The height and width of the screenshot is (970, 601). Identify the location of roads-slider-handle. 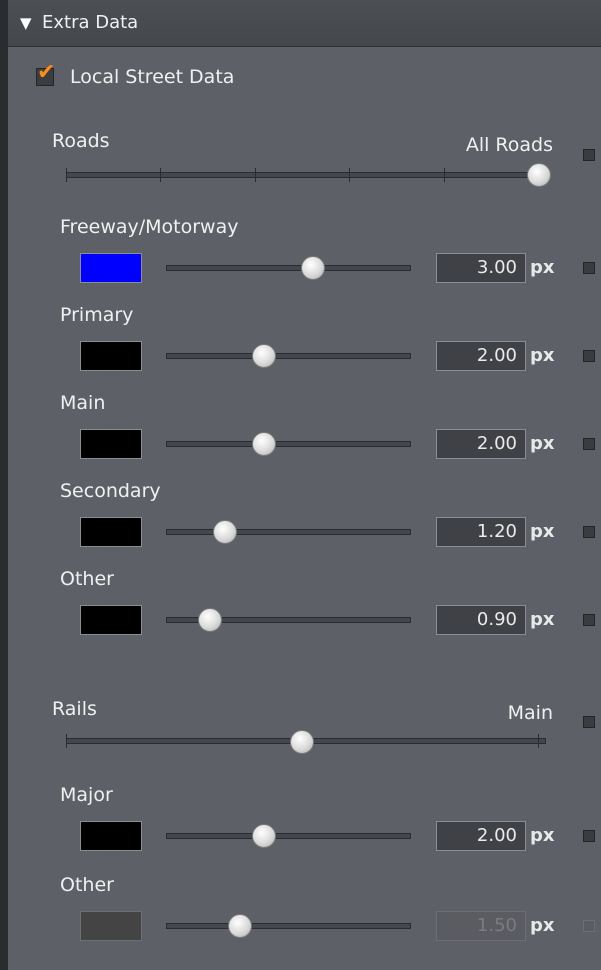
(539, 175).